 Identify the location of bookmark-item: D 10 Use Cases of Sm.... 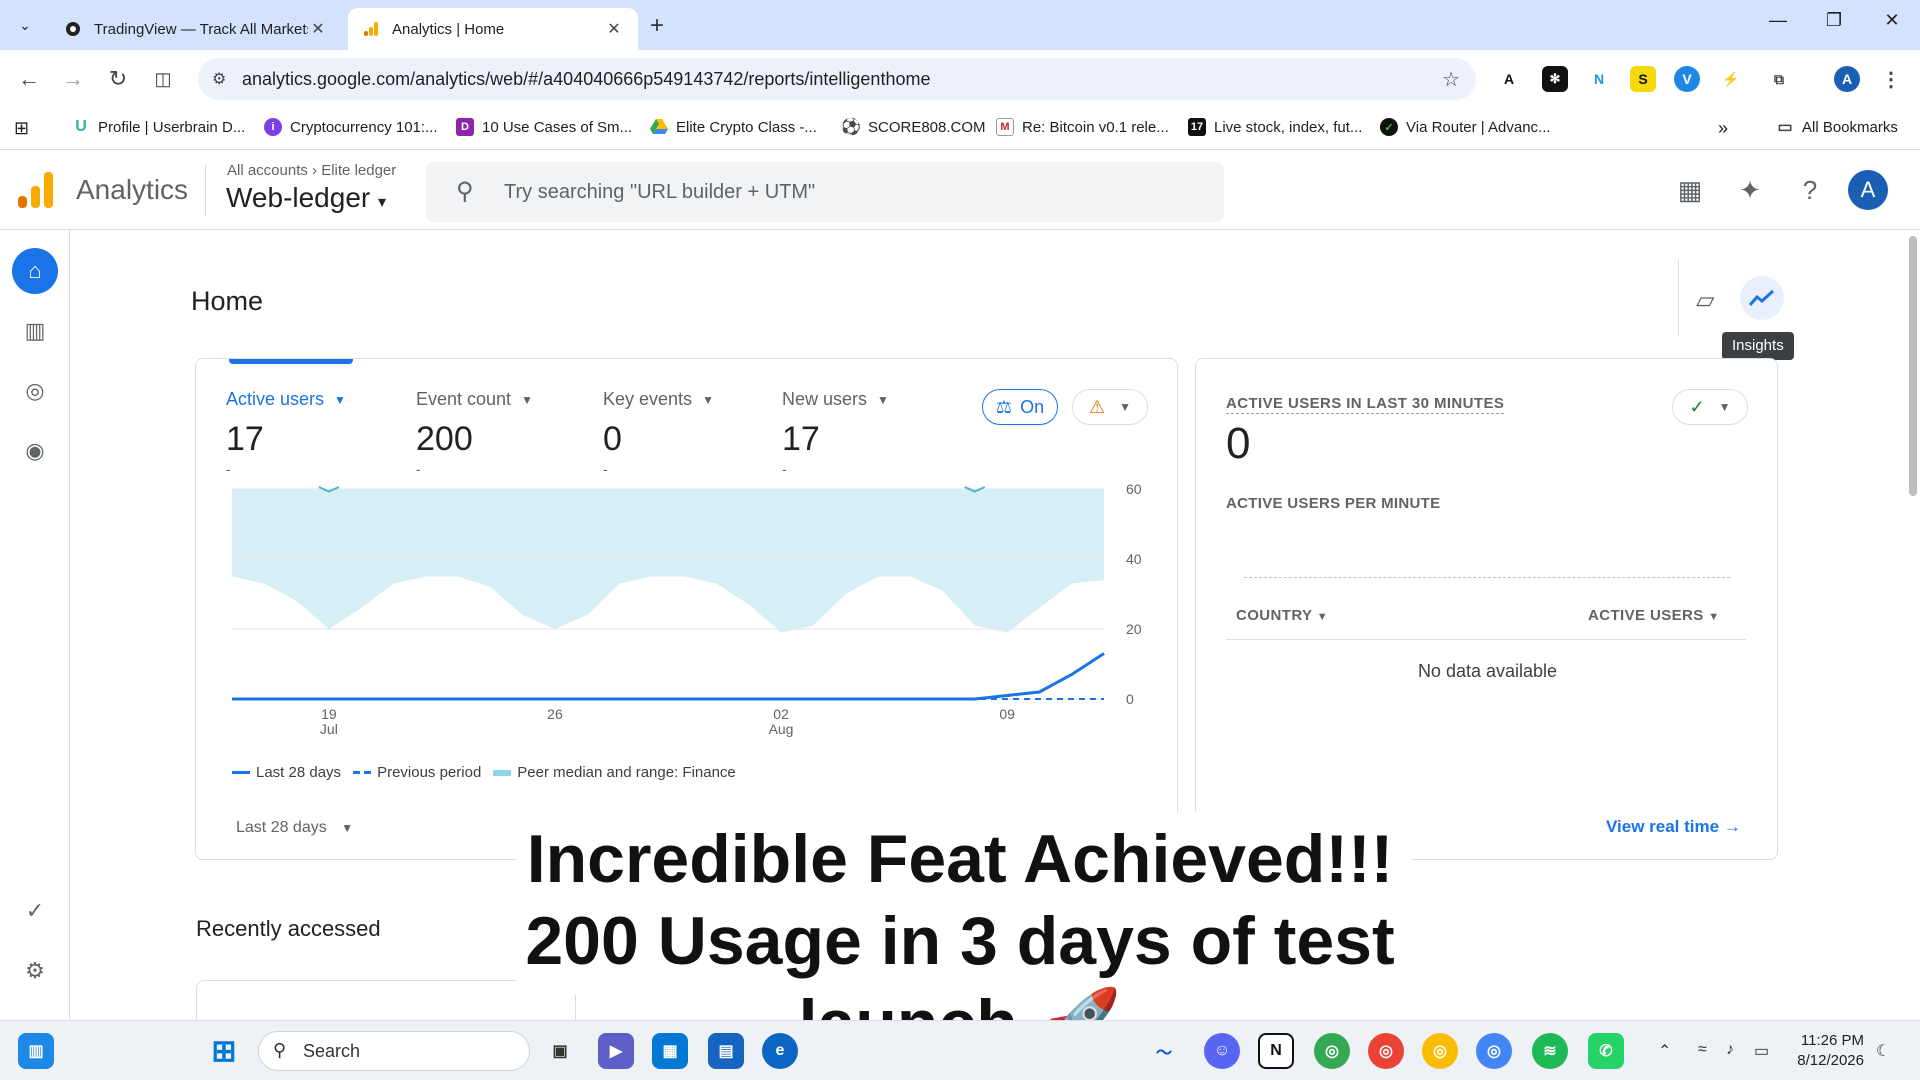
(544, 127).